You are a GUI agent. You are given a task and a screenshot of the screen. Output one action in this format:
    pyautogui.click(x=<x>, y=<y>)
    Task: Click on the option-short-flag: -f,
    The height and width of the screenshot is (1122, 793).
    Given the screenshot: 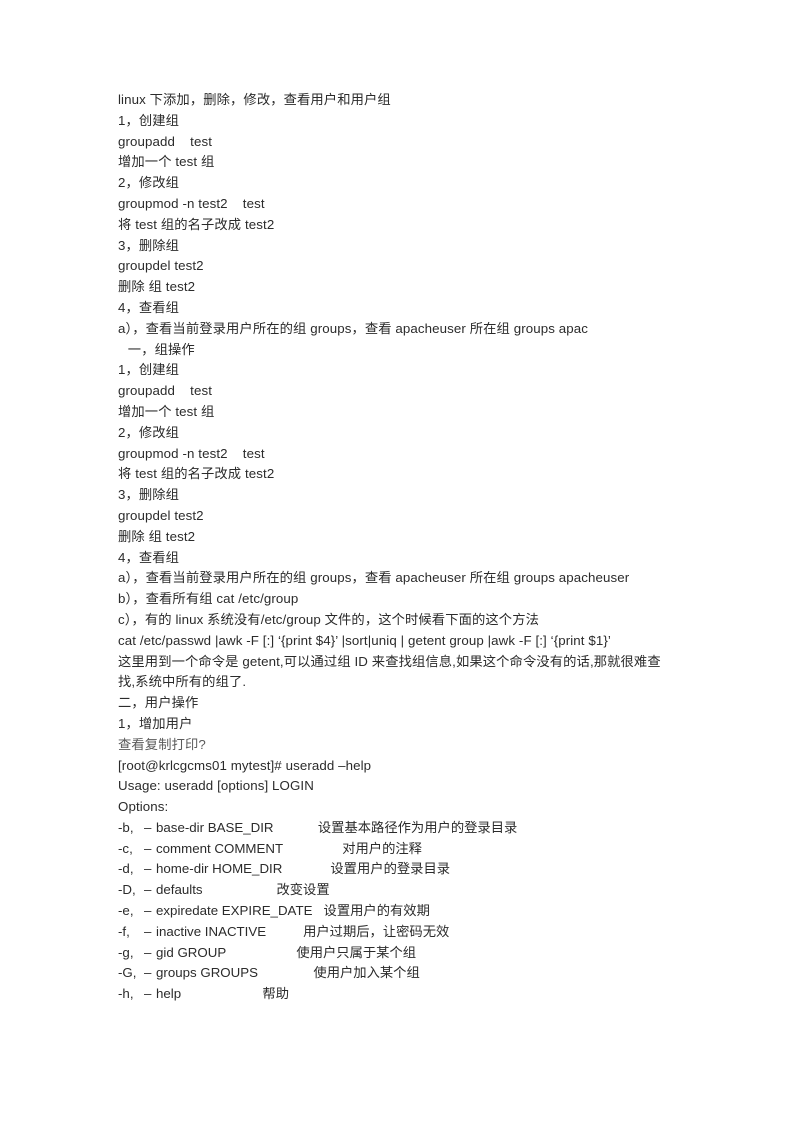 What is the action you would take?
    pyautogui.click(x=124, y=931)
    